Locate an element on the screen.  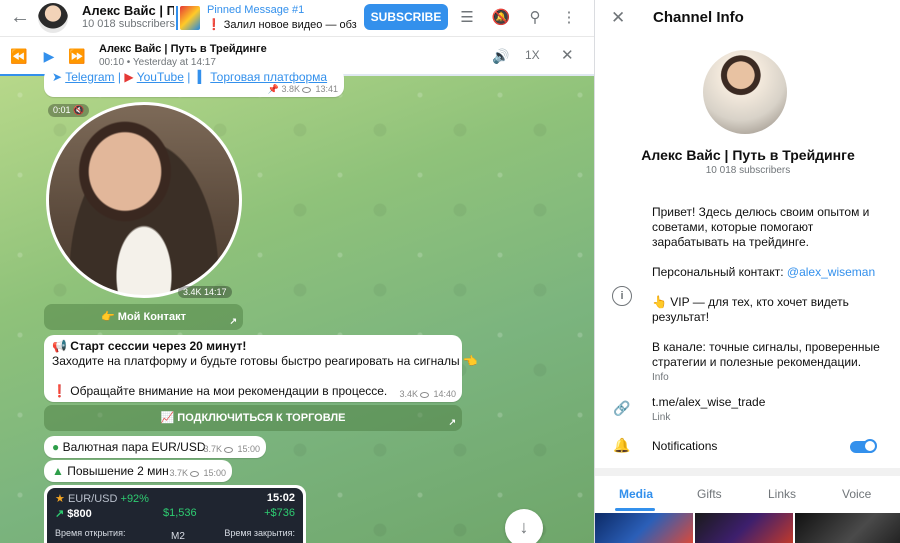
muted-speaker-icon: 🔇 is located at coordinates (78, 110).